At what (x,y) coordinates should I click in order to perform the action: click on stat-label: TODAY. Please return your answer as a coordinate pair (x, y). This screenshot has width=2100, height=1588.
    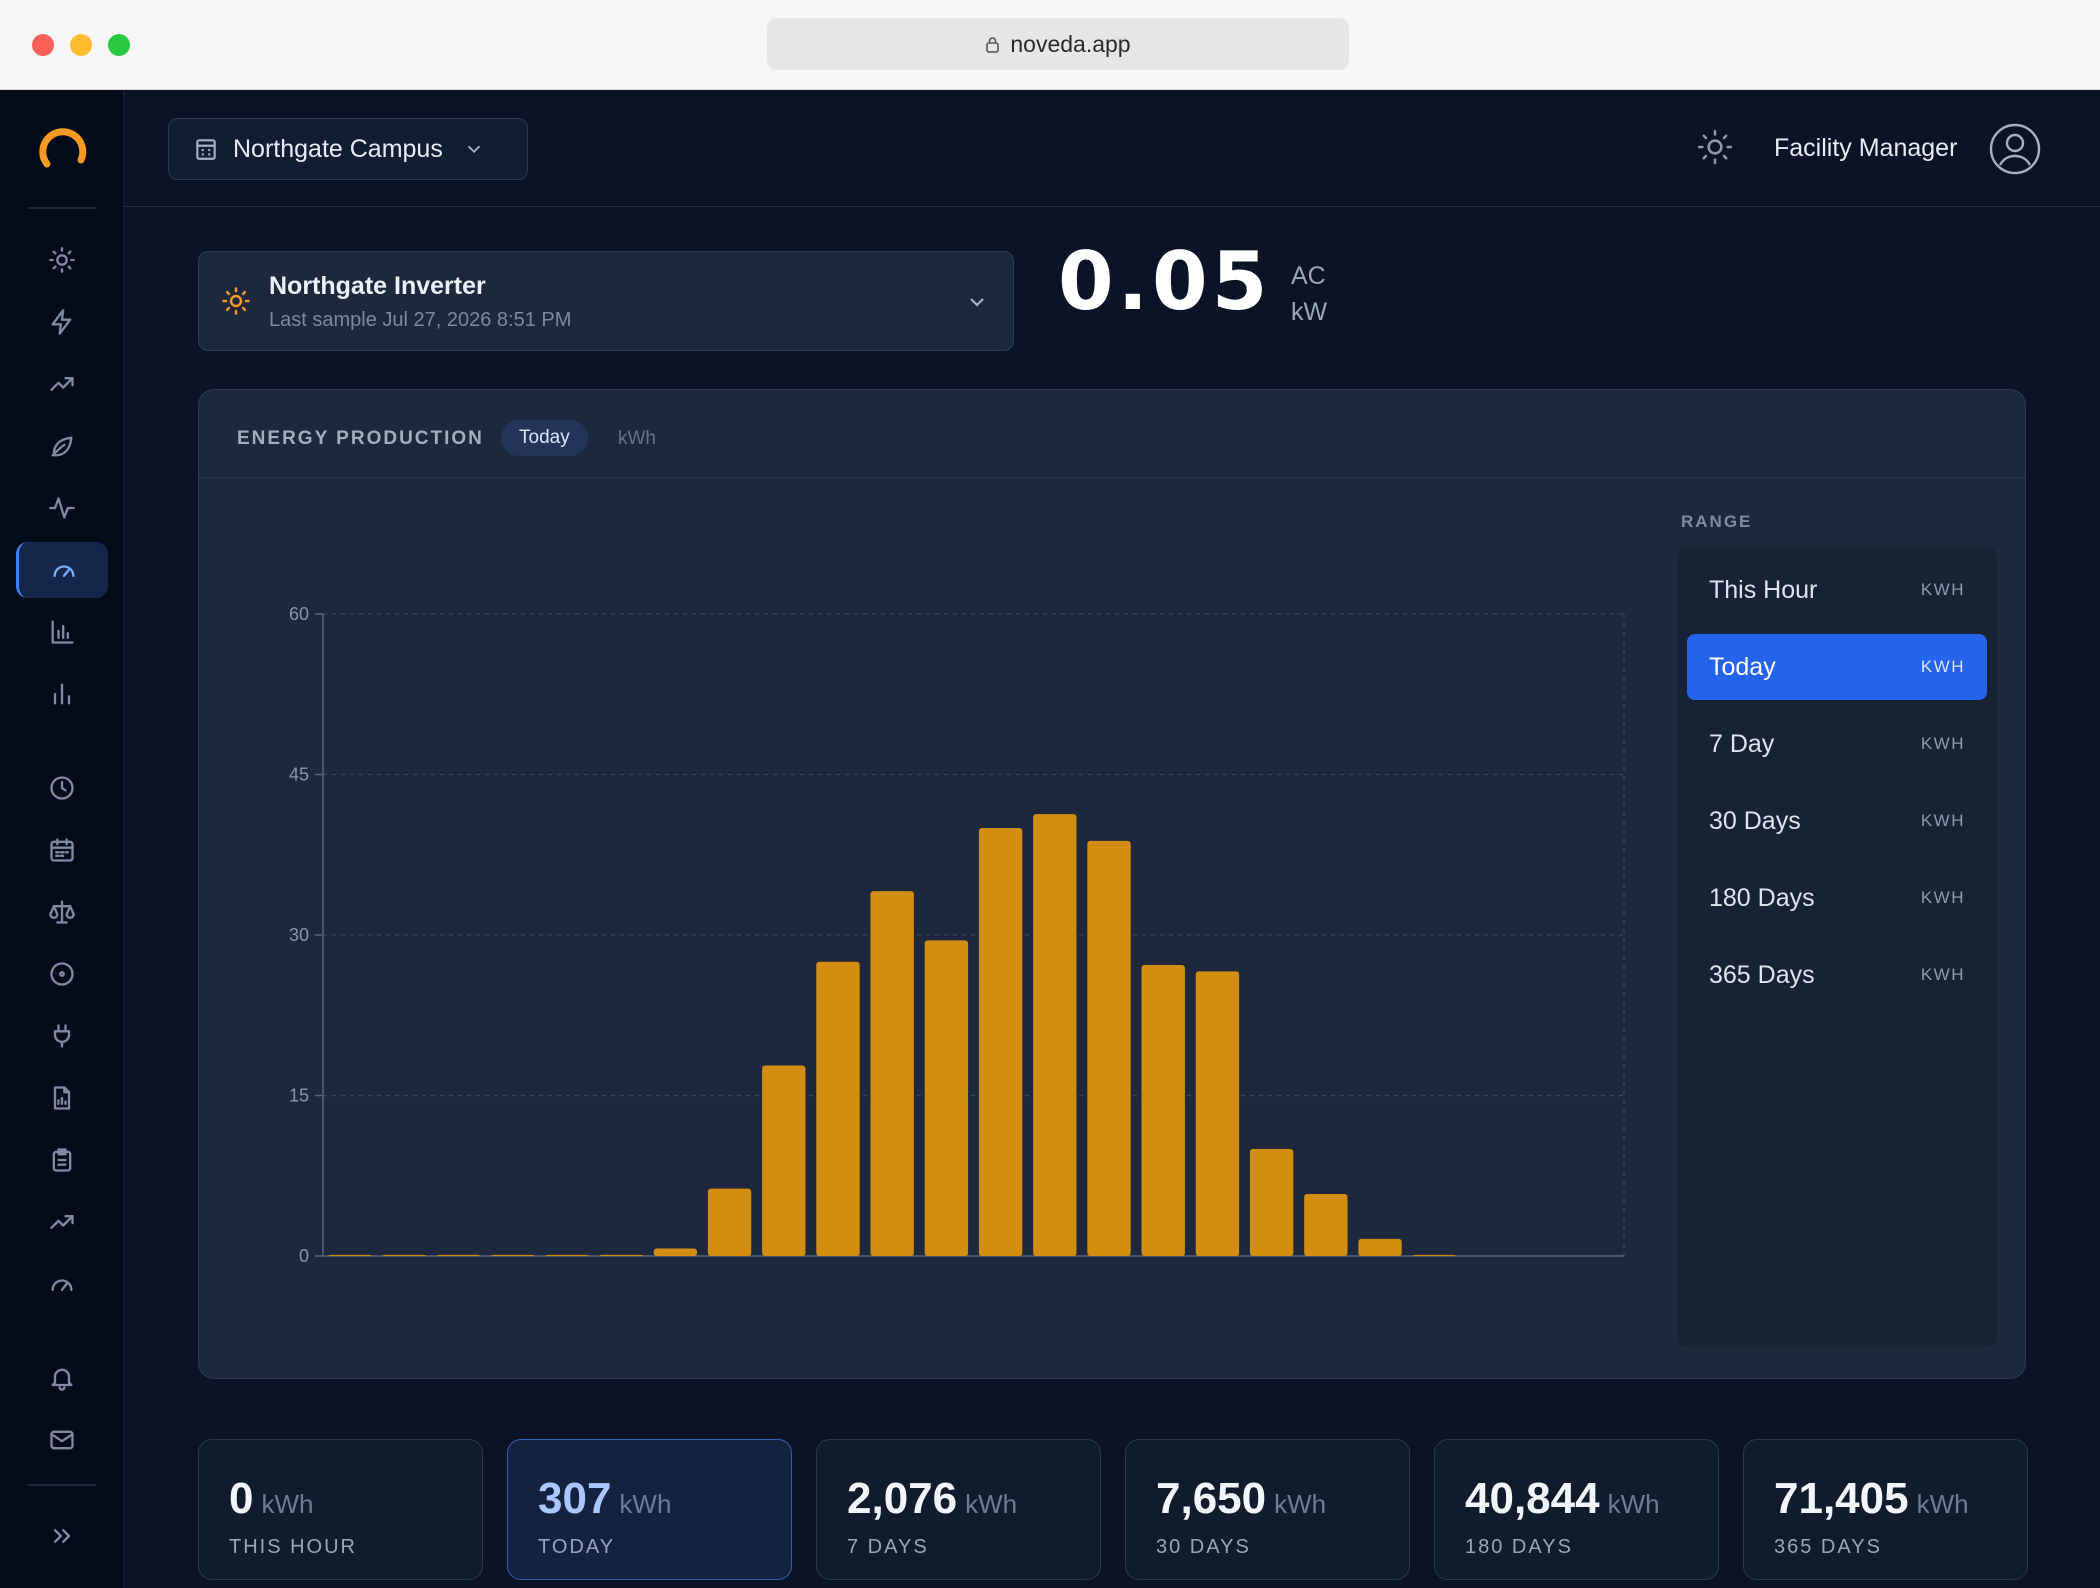
    Looking at the image, I should click on (577, 1547).